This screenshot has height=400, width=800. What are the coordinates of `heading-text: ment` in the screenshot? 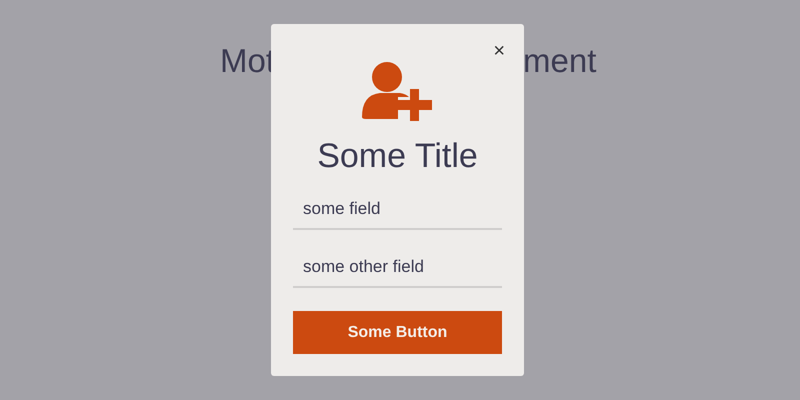 It's located at (559, 61).